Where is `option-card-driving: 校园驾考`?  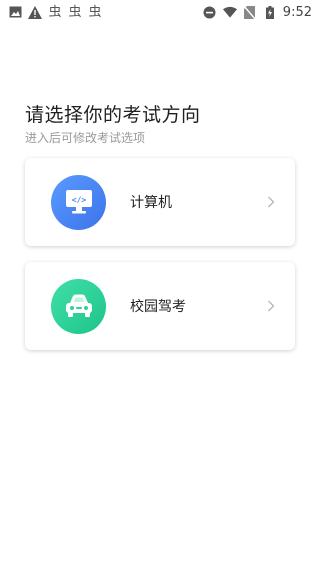
option-card-driving: 校园驾考 is located at coordinates (160, 306).